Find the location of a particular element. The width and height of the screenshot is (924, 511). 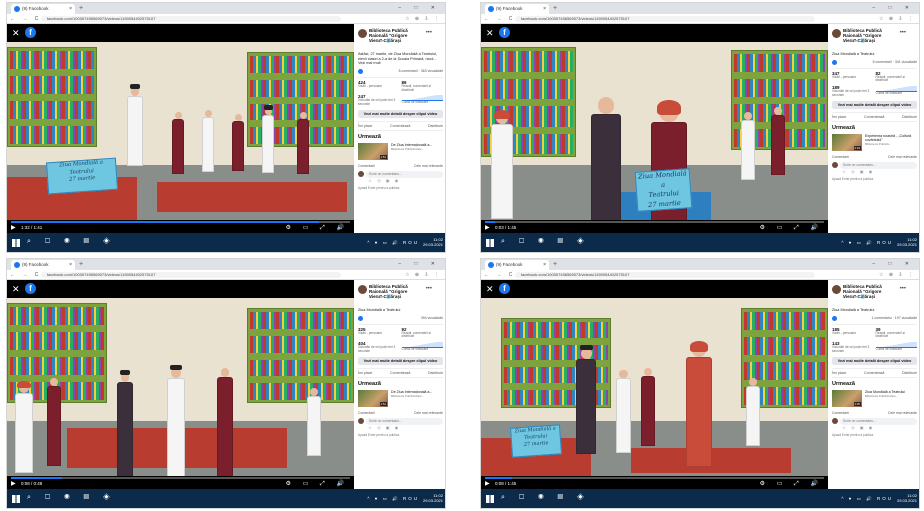

reaction-stats: 8 comentarii · 363 vizualizări is located at coordinates (421, 71).